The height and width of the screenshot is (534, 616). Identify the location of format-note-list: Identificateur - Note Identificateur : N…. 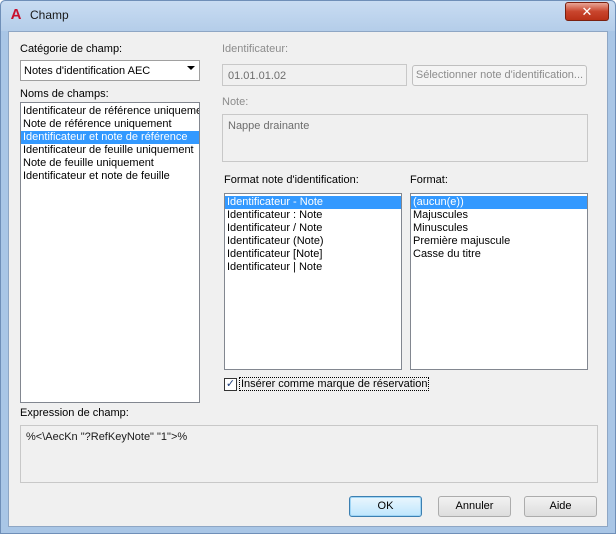
(313, 281).